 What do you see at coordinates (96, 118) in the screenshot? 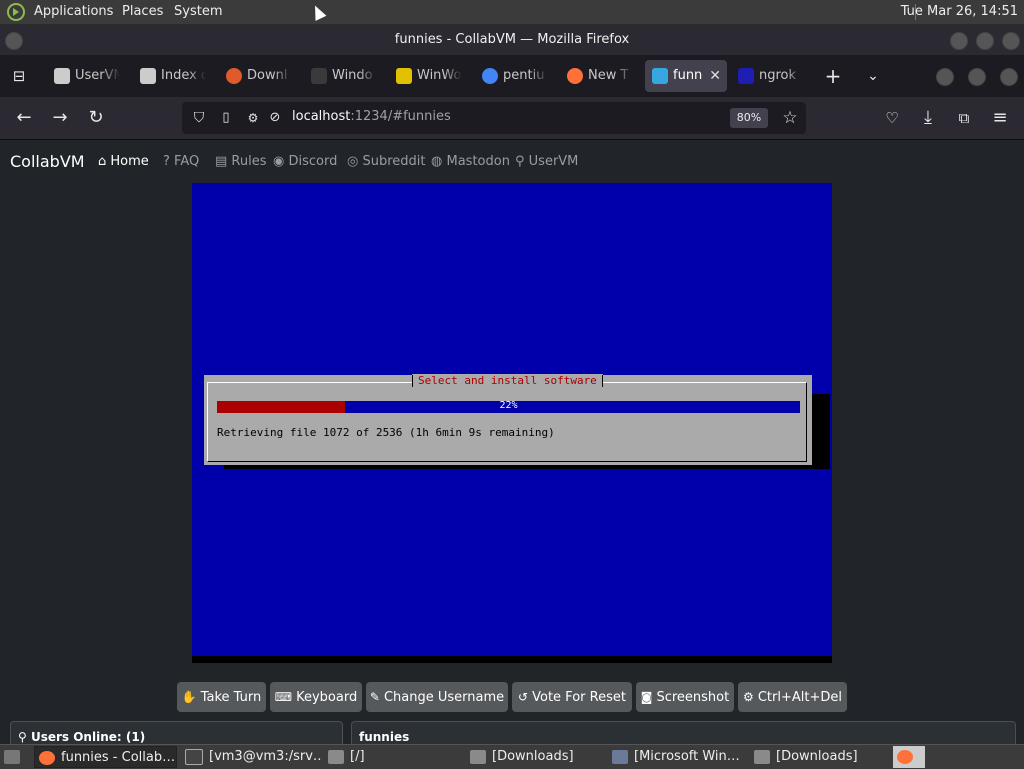
I see `reload-icon: ↻` at bounding box center [96, 118].